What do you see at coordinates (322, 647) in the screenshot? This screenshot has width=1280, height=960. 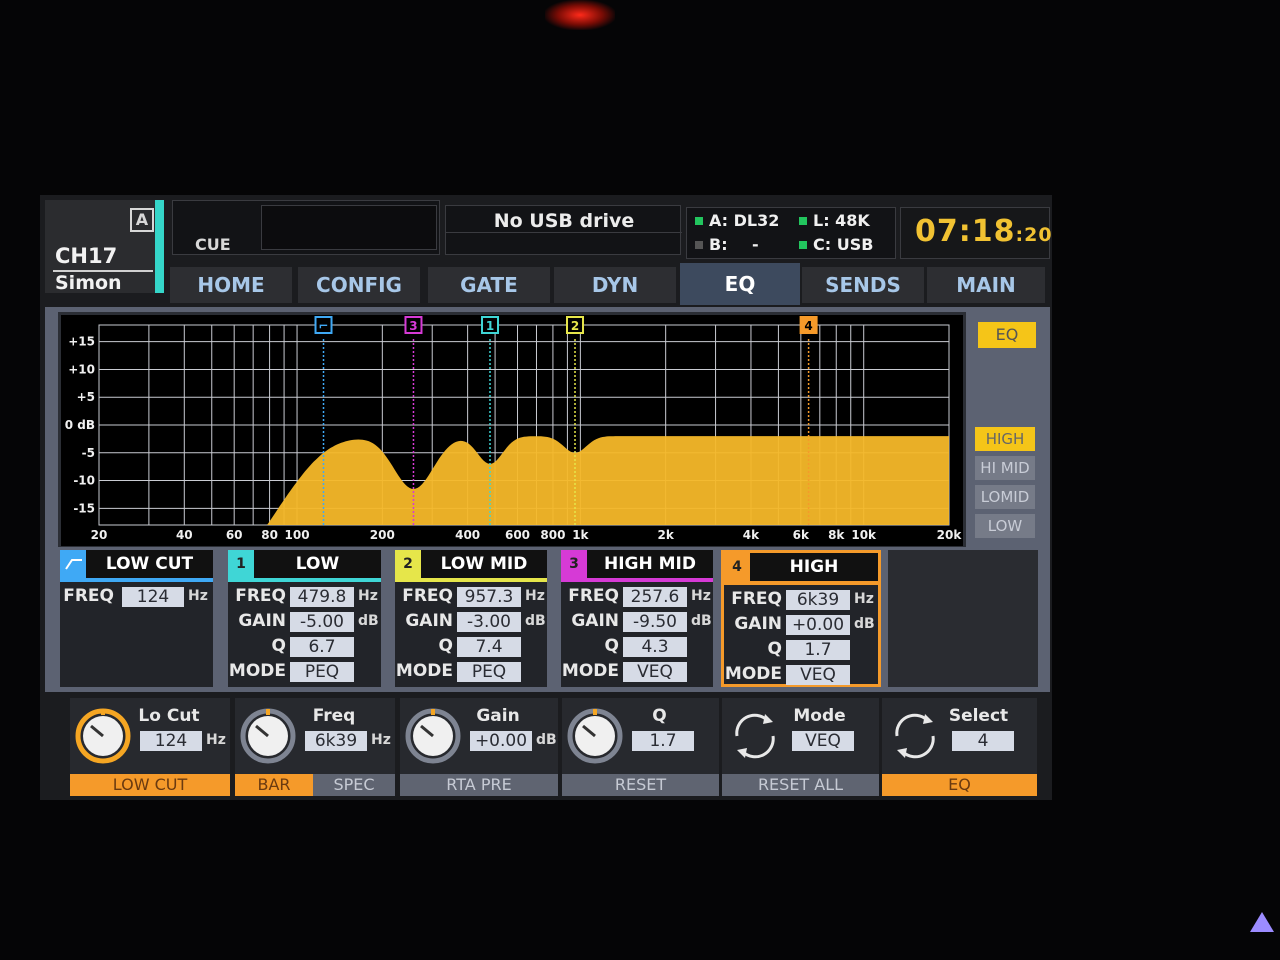 I see `param-value-q: 6.7` at bounding box center [322, 647].